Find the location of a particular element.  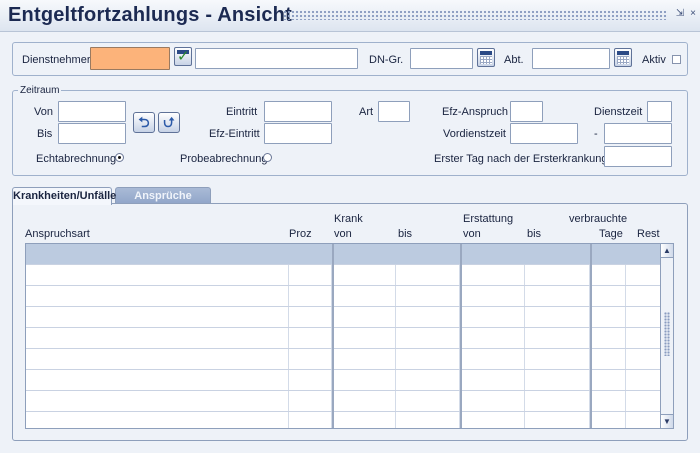

abt-lookup-button is located at coordinates (623, 57).